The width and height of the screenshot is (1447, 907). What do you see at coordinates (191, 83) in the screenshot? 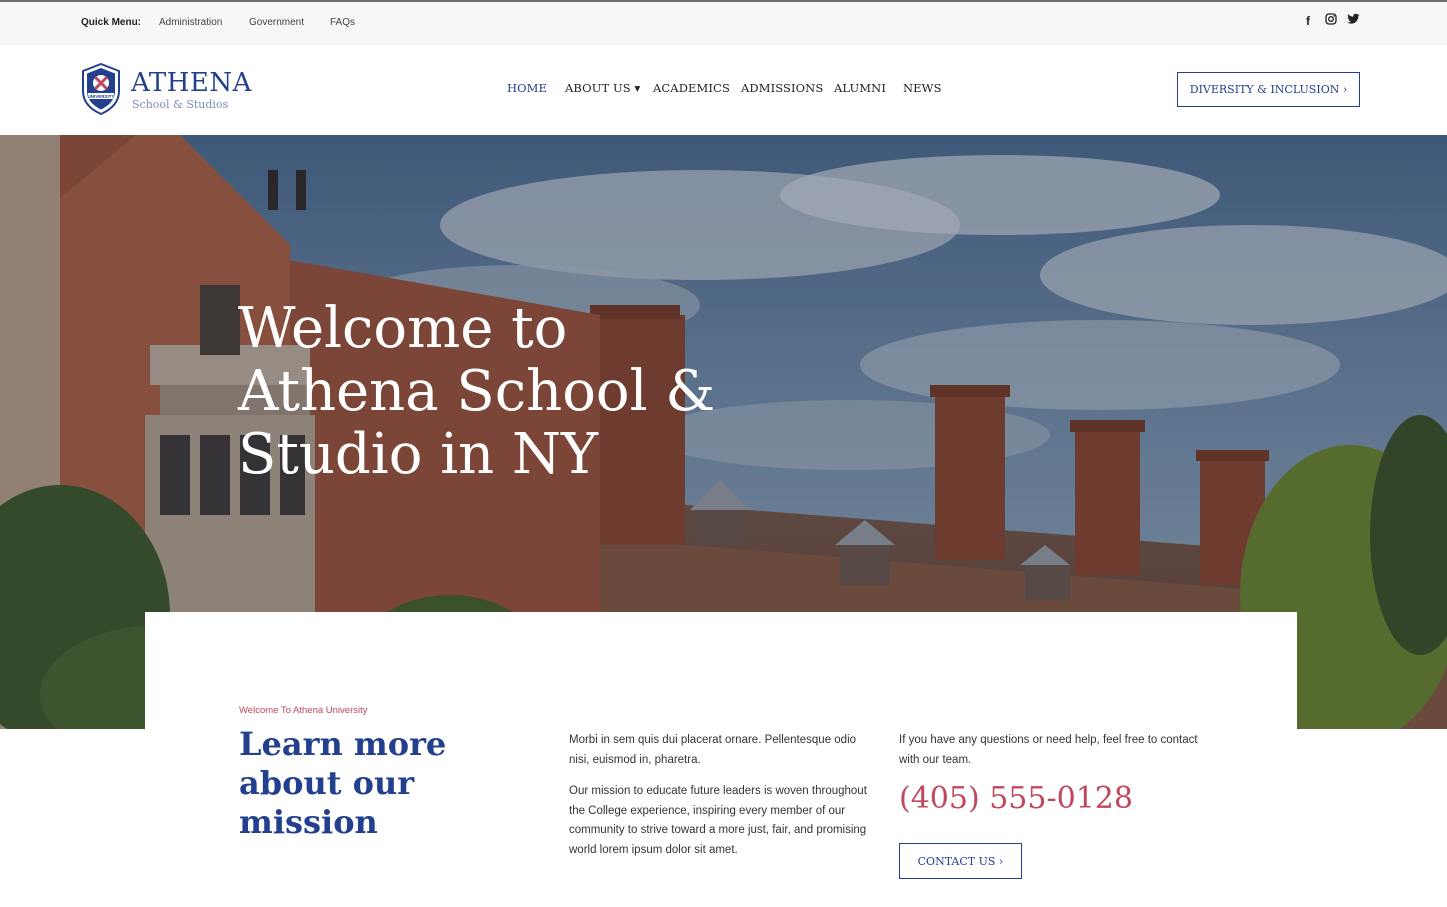
I see `logo-name: ATHENA` at bounding box center [191, 83].